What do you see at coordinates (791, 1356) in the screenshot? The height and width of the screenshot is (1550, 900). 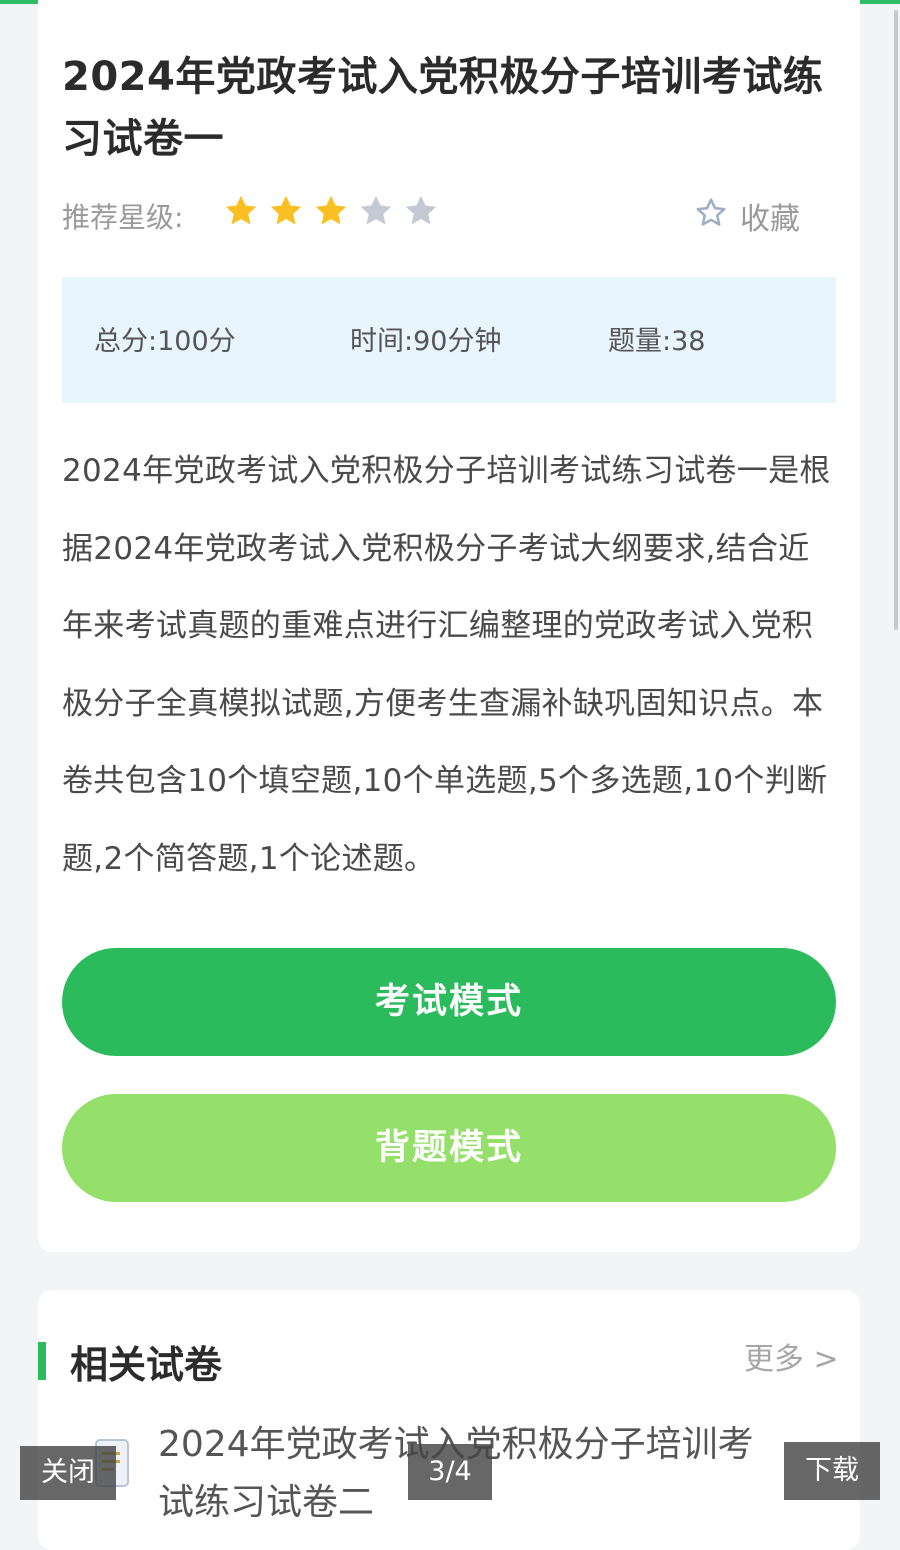 I see `more-link: 更多 >` at bounding box center [791, 1356].